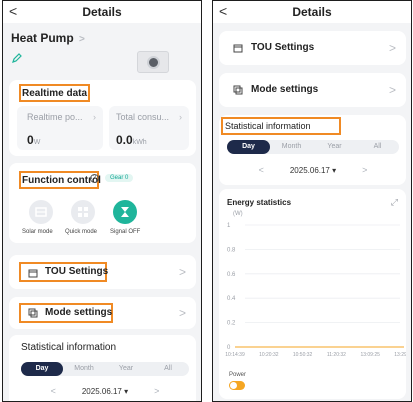  What do you see at coordinates (119, 178) in the screenshot?
I see `gear-badge: Gear 0` at bounding box center [119, 178].